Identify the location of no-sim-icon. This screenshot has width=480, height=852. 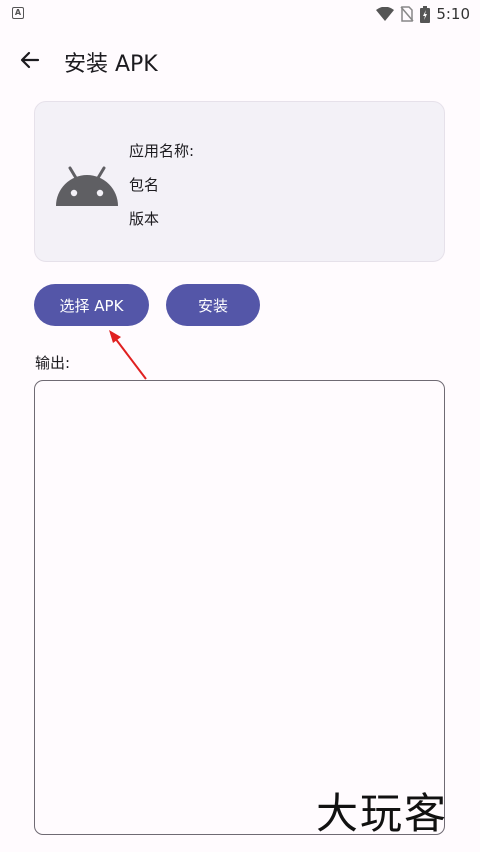
(407, 14).